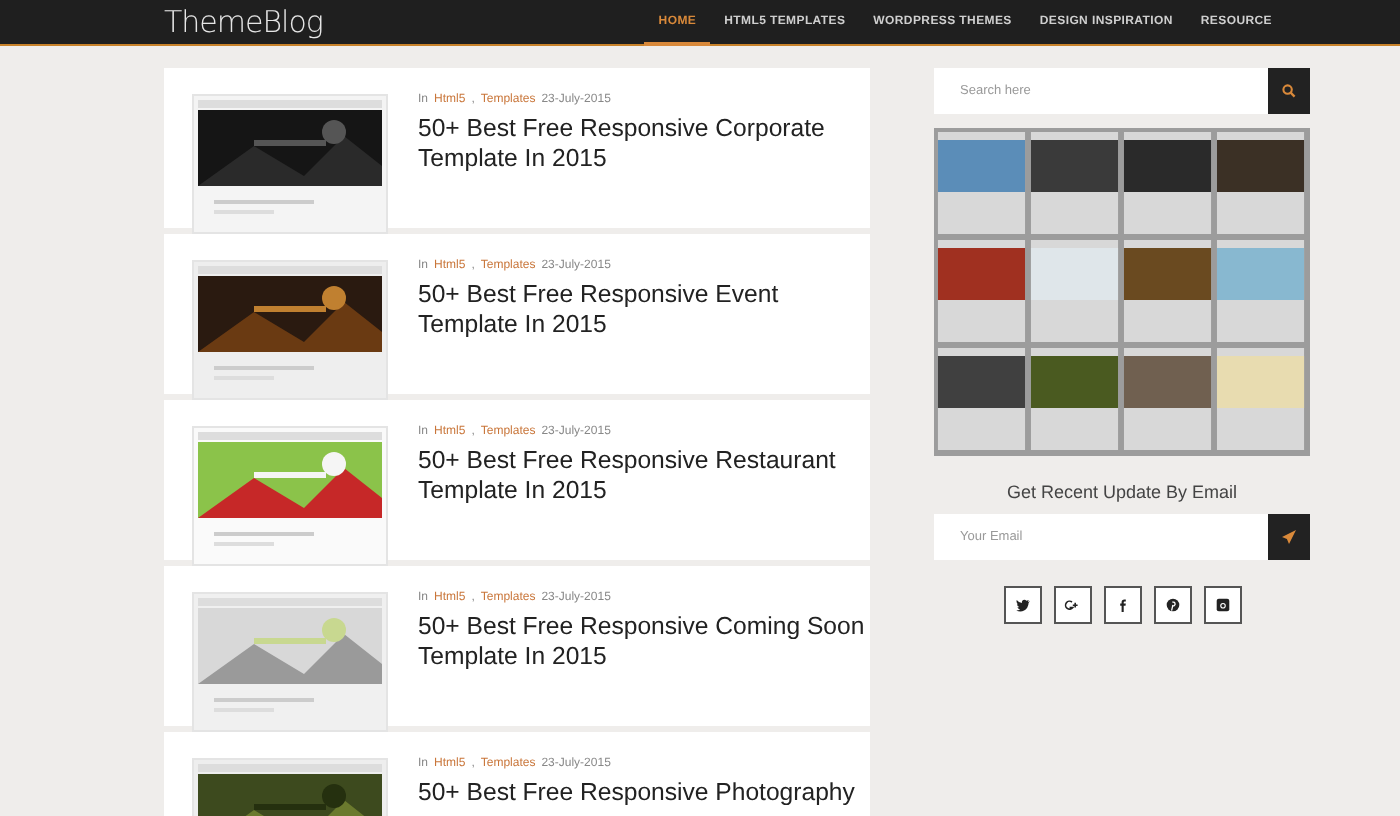 This screenshot has width=1400, height=816. Describe the element at coordinates (1122, 492) in the screenshot. I see `subscribe-heading: Get Recent Update By Email` at that location.